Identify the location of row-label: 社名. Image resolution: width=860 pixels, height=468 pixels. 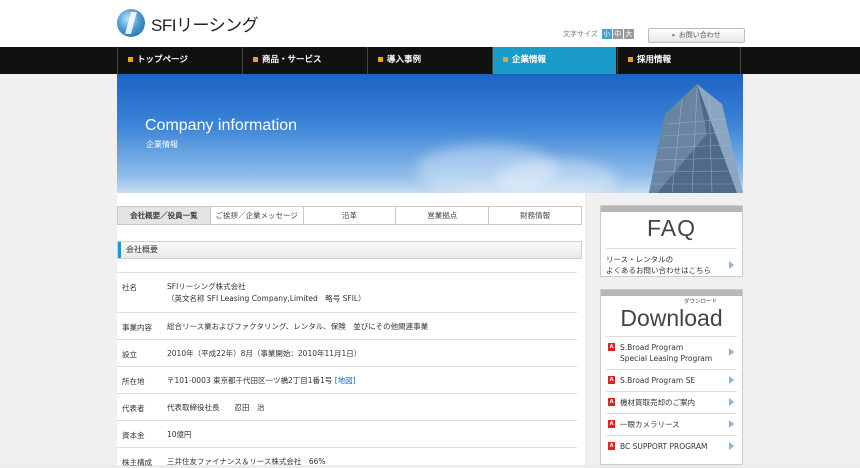
(129, 287).